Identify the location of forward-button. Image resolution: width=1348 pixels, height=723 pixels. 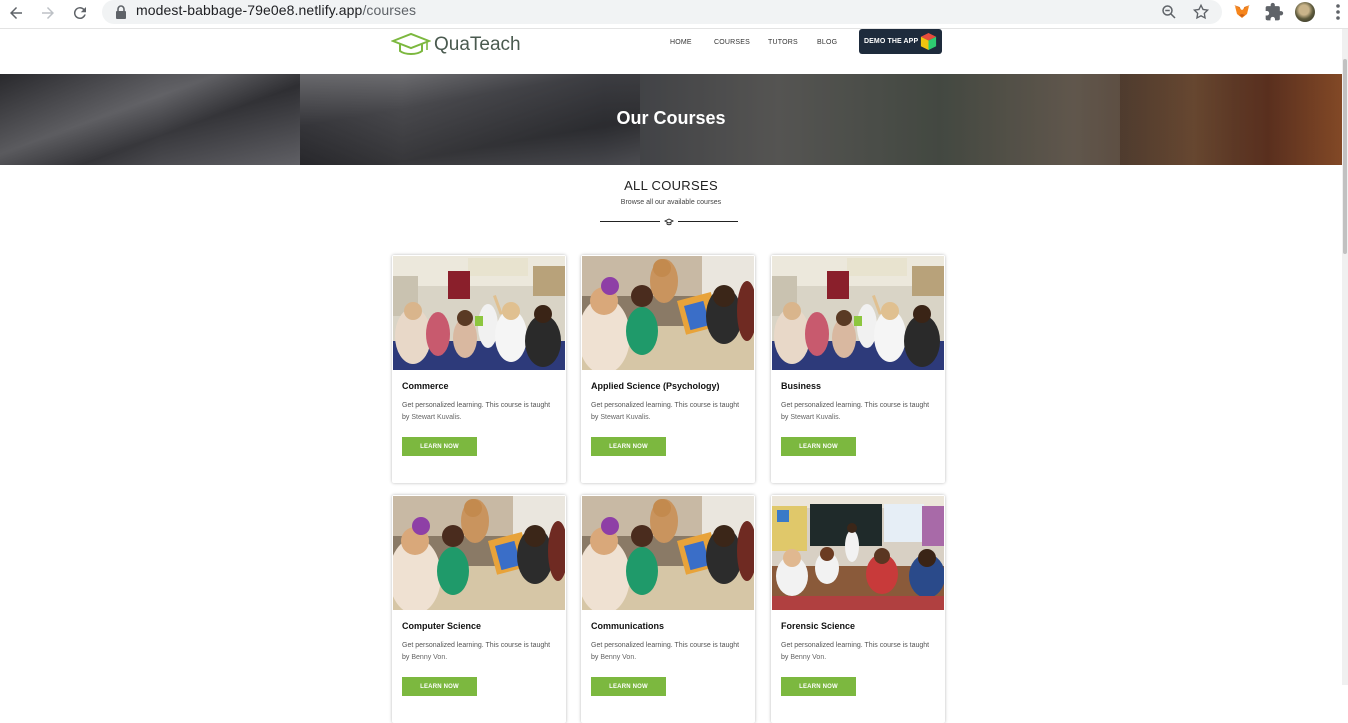
(48, 13).